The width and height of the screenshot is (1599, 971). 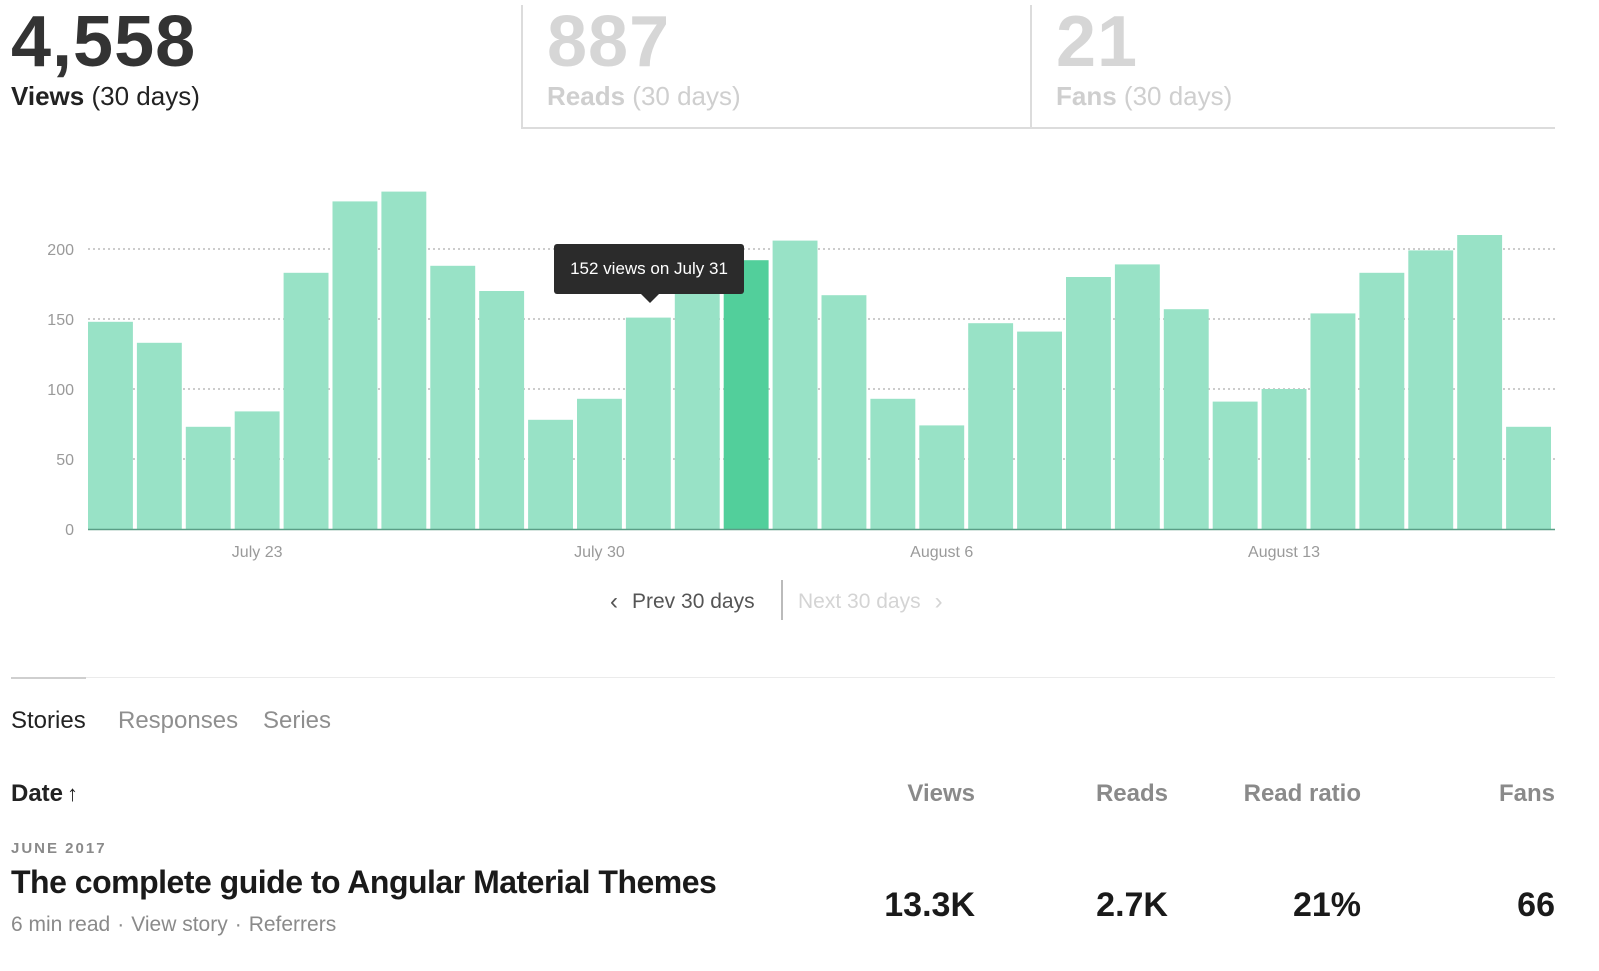 I want to click on next-30-days-button: Next 30 days ›, so click(x=870, y=602).